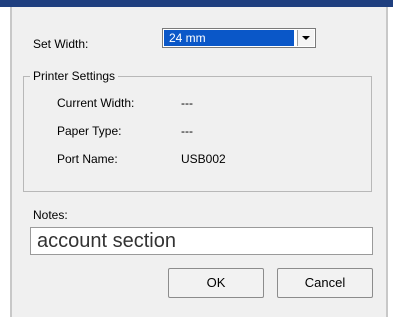  I want to click on paper-type-label: Paper Type:, so click(89, 131).